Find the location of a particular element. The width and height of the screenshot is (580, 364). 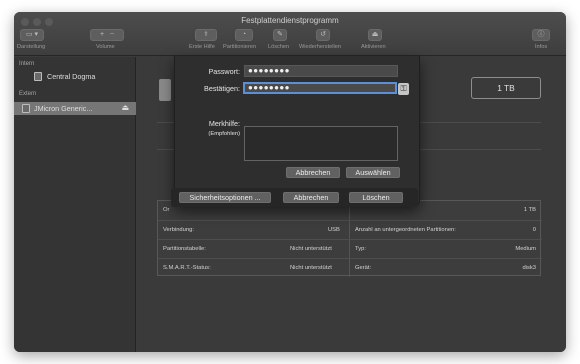

volume-button: + − is located at coordinates (107, 35).